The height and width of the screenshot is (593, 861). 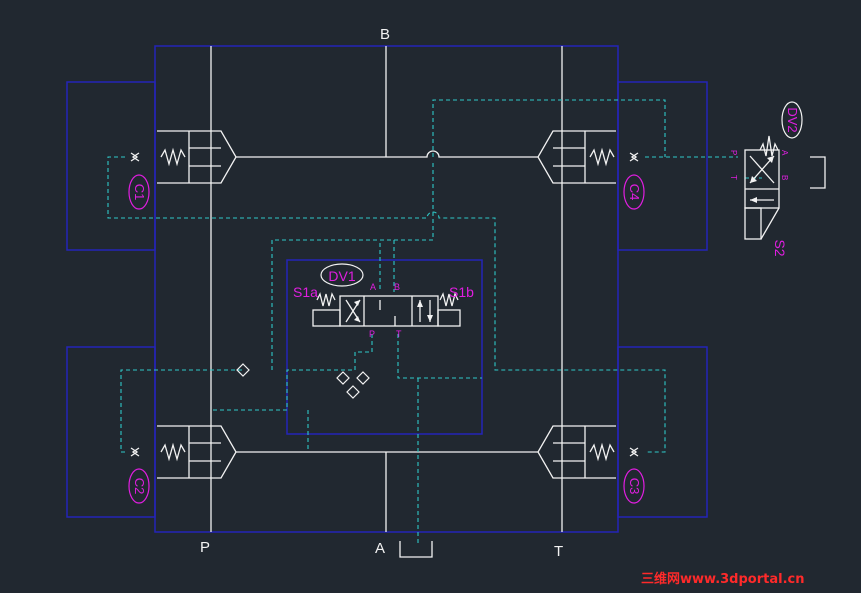 I want to click on dv1-body, so click(x=389, y=311).